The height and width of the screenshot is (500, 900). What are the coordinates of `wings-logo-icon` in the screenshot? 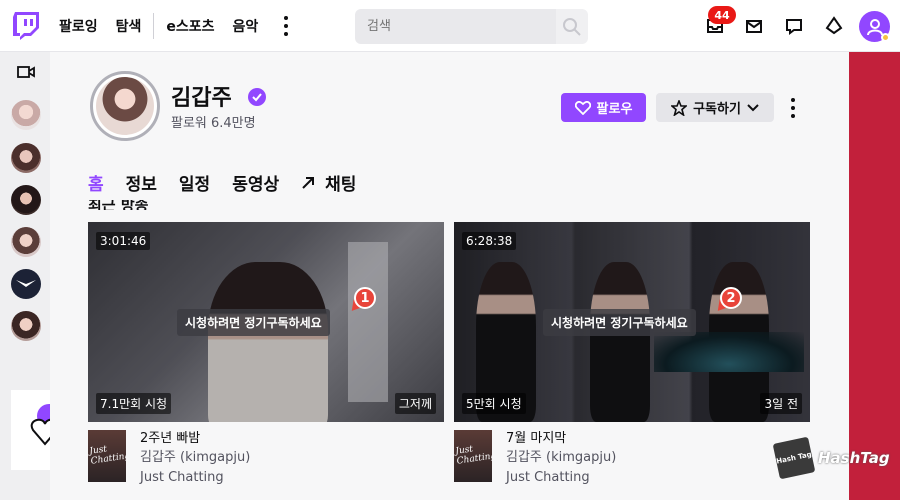 It's located at (26, 283).